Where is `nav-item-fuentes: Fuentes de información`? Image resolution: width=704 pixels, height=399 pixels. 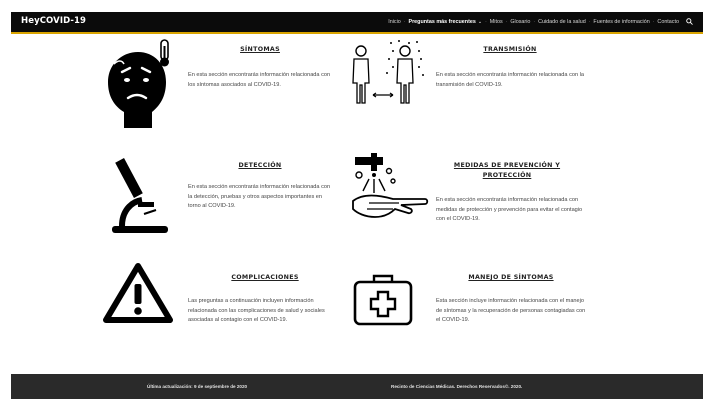
nav-item-fuentes: Fuentes de información is located at coordinates (621, 22).